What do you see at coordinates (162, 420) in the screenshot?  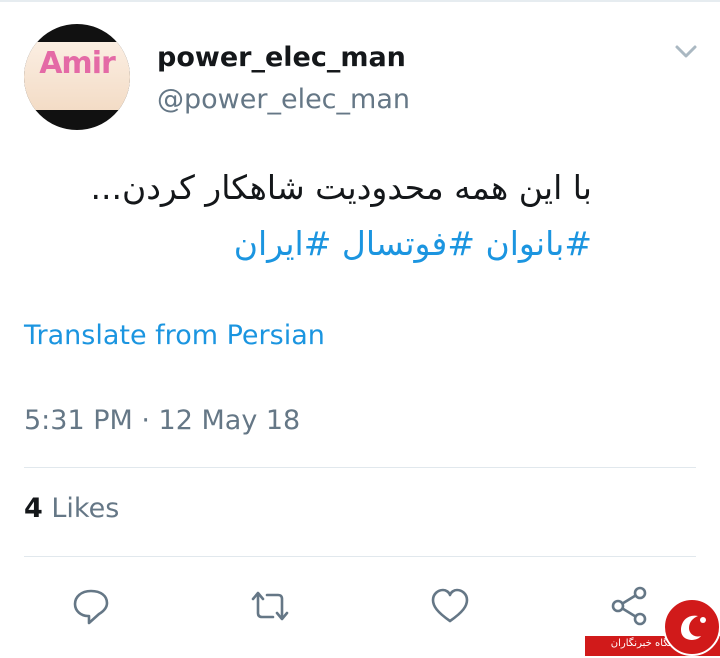 I see `timestamp: 5:31 PM · 12 May 18` at bounding box center [162, 420].